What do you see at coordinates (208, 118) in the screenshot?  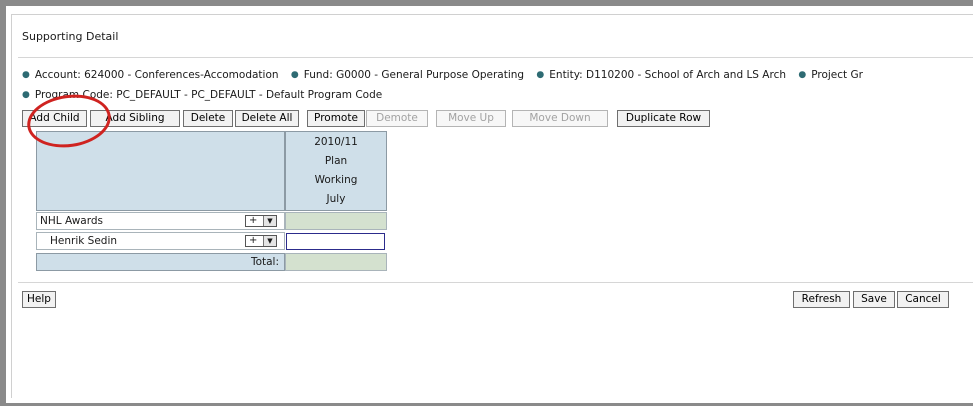 I see `delete-button: Delete` at bounding box center [208, 118].